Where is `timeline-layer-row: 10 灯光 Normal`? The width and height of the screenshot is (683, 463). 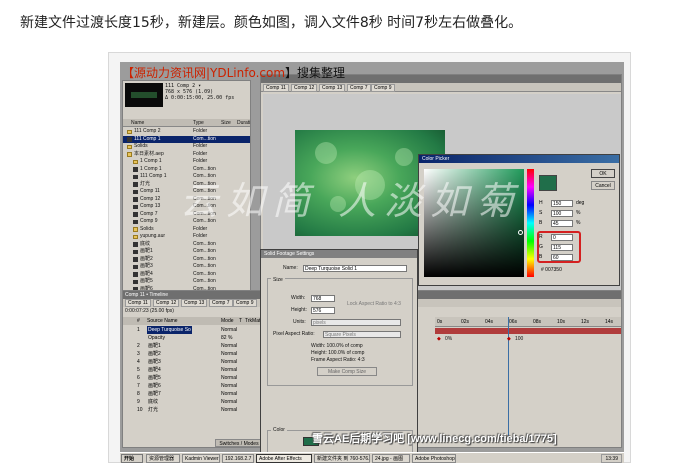
timeline-layer-row: 10 灯光 Normal is located at coordinates (193, 410).